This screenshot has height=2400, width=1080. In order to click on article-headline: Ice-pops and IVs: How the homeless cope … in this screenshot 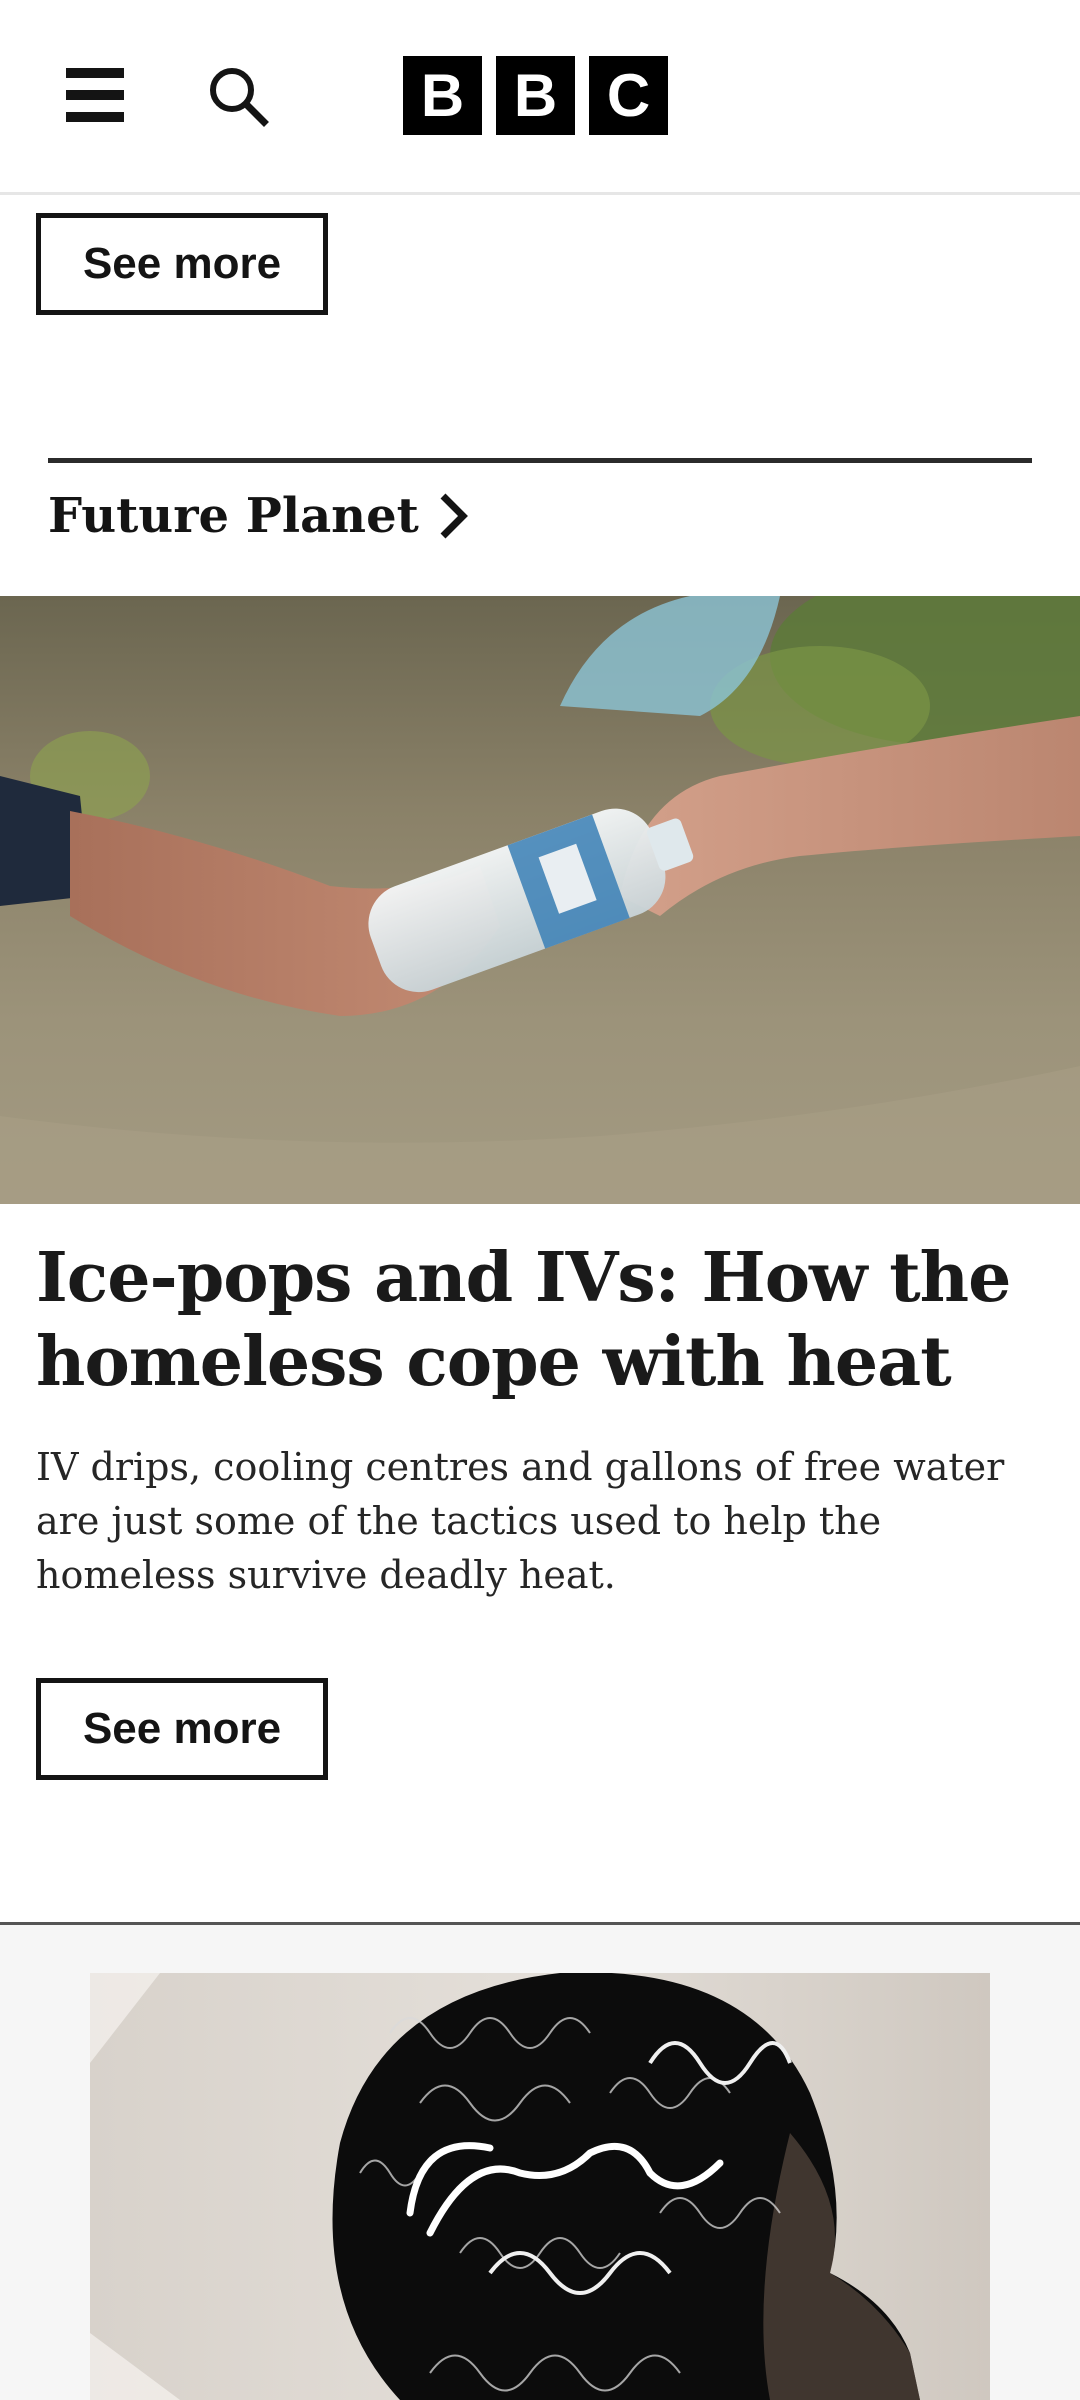, I will do `click(541, 1320)`.